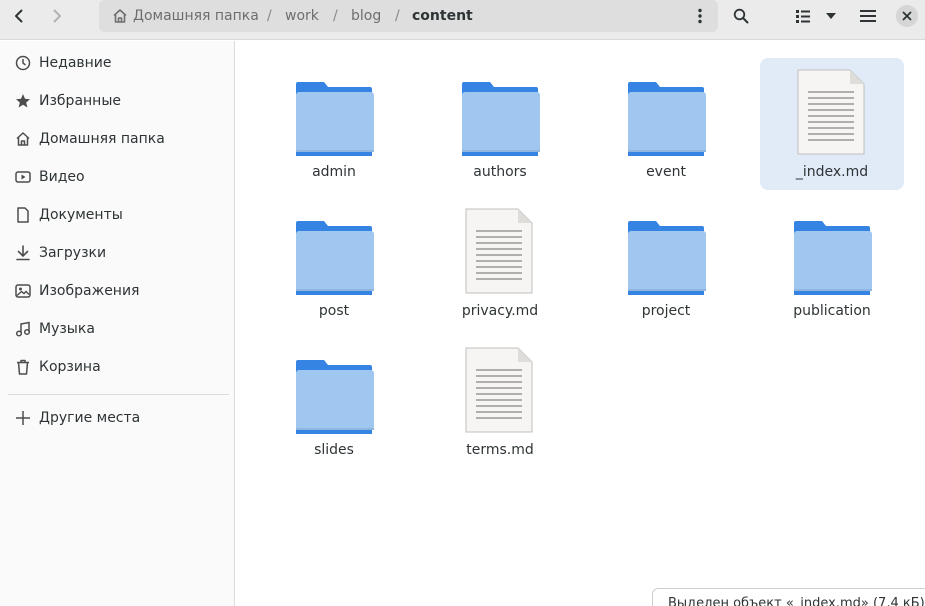 The width and height of the screenshot is (925, 606). I want to click on file-item-label: project, so click(666, 311).